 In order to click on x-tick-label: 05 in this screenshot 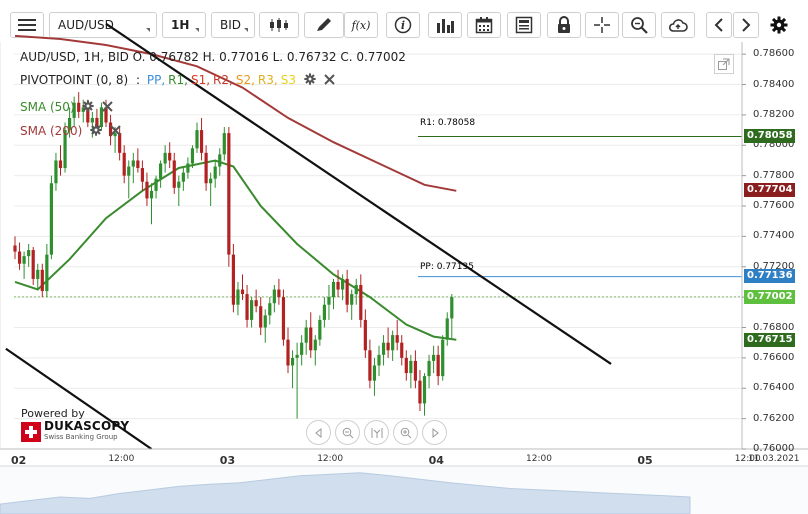, I will do `click(645, 460)`.